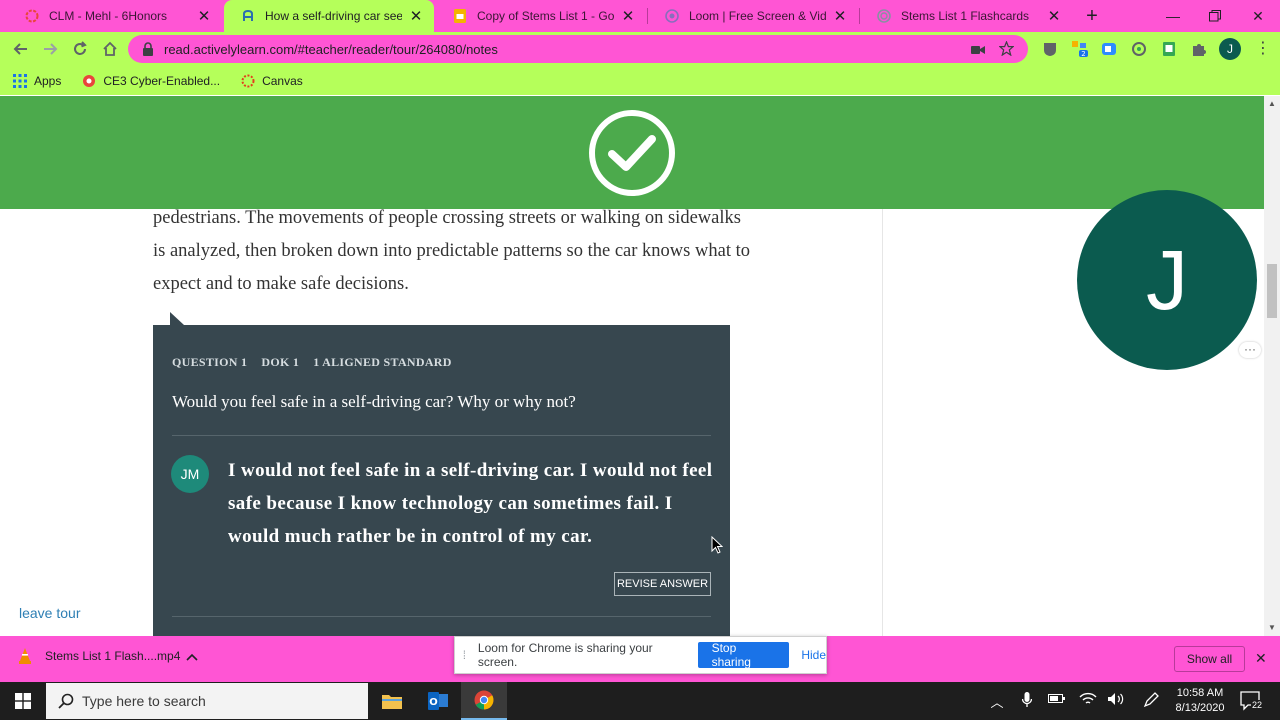 The width and height of the screenshot is (1280, 720). Describe the element at coordinates (464, 655) in the screenshot. I see `drag-handle-icon: ⁞` at that location.